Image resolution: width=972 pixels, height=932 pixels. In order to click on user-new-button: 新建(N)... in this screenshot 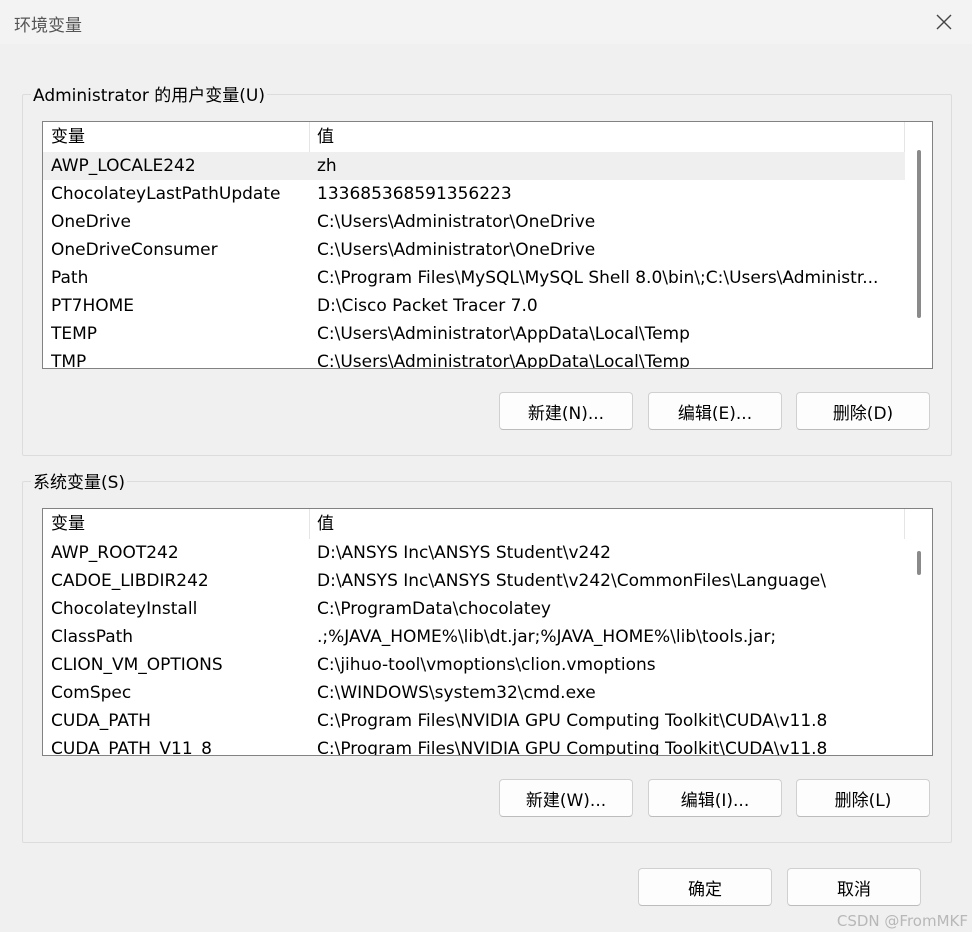, I will do `click(566, 411)`.